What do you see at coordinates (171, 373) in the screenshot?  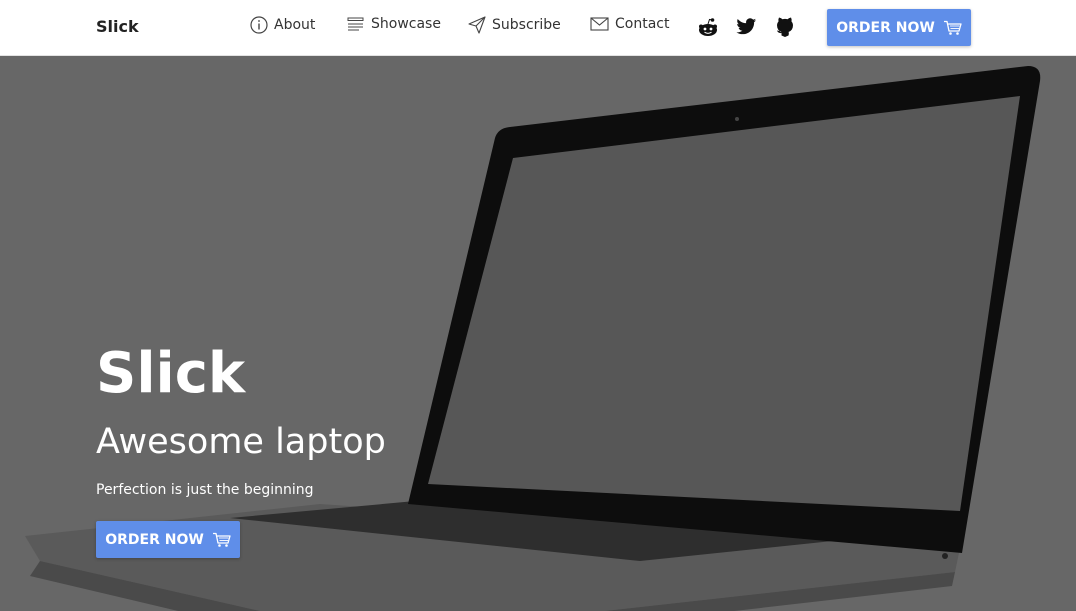 I see `hero-title: Slick` at bounding box center [171, 373].